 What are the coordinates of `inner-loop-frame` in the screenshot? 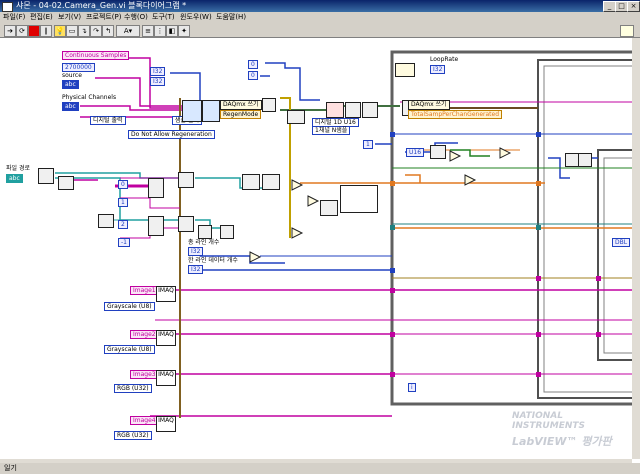 It's located at (617, 255).